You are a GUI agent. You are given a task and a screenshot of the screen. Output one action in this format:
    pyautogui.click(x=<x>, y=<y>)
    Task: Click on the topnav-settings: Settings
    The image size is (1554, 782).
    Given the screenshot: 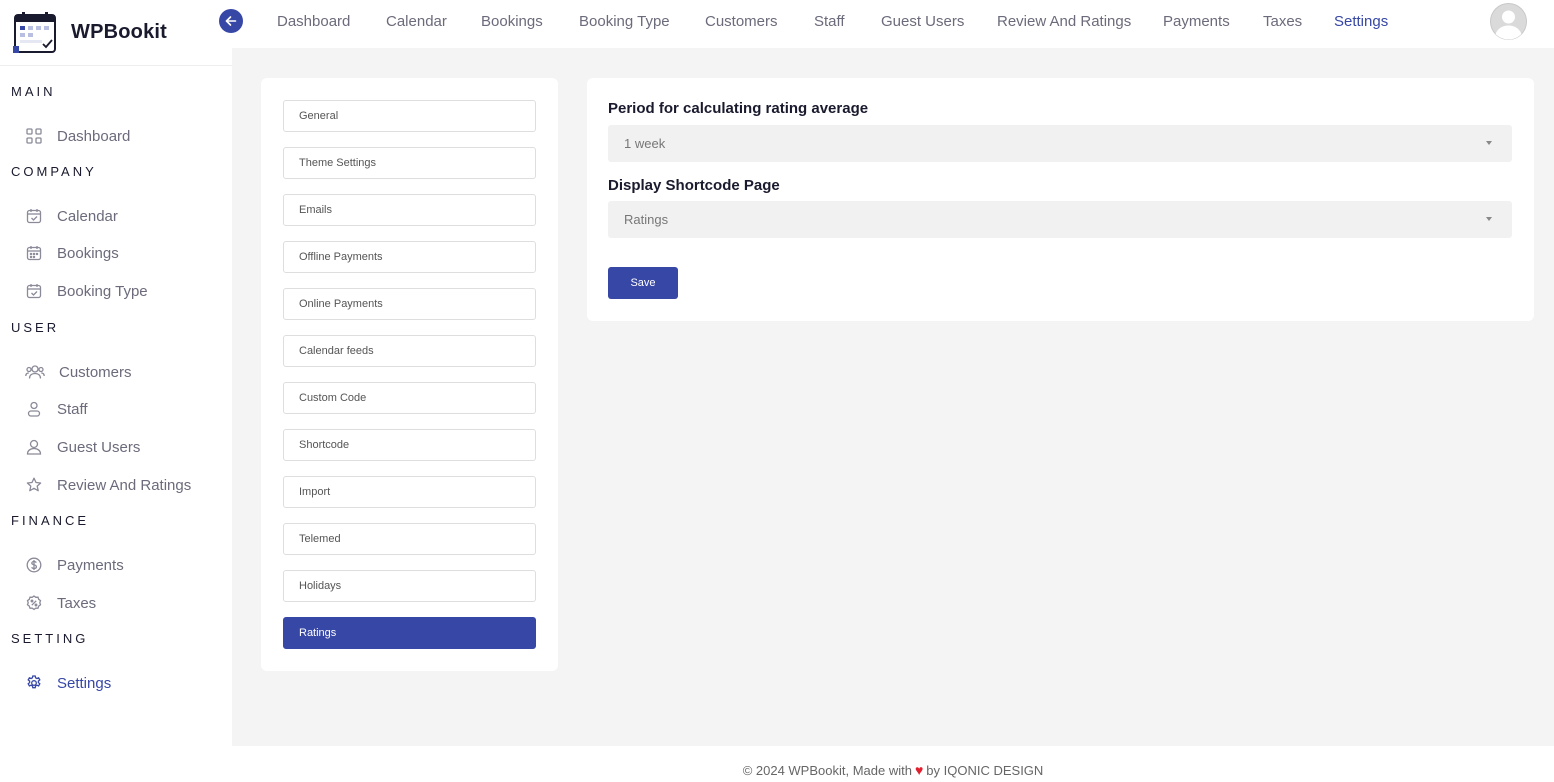 What is the action you would take?
    pyautogui.click(x=1361, y=21)
    